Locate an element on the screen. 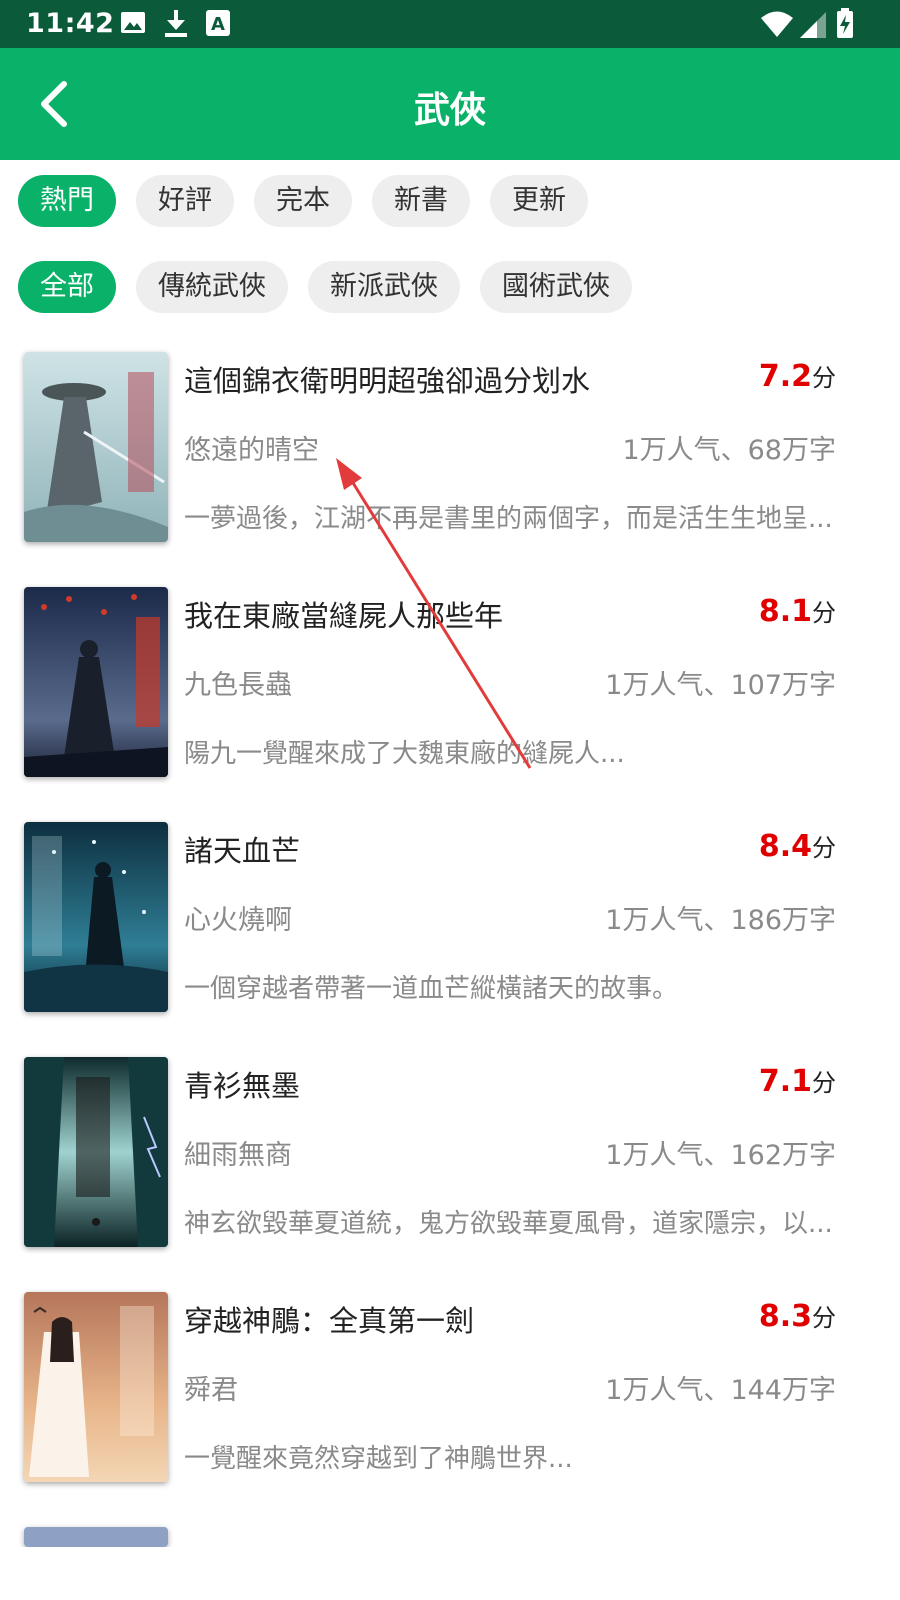  tab-updated: 更新 is located at coordinates (539, 201).